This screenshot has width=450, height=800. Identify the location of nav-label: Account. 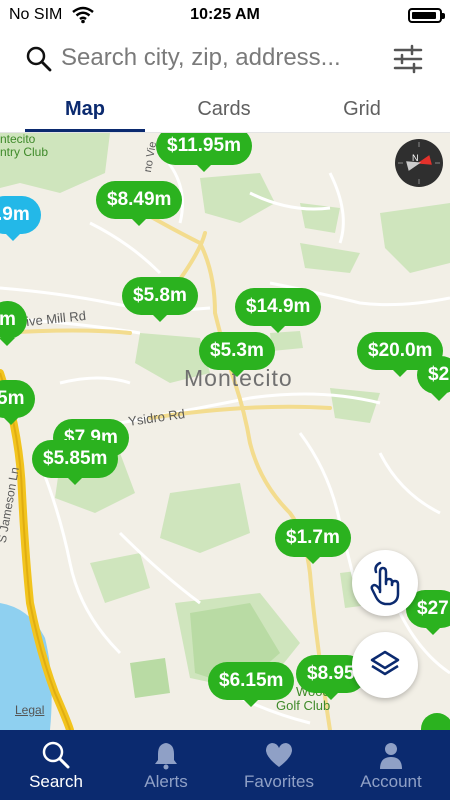
(391, 781).